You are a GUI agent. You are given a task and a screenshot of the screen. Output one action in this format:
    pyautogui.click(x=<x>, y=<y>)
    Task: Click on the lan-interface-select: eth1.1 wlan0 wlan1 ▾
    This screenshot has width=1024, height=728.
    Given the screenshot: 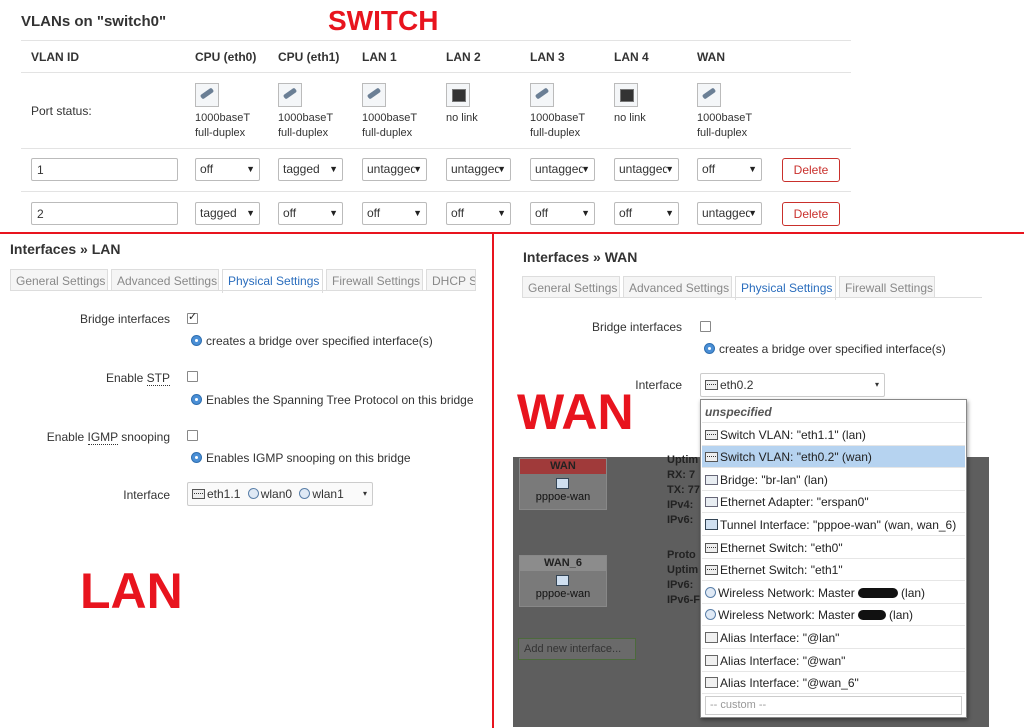 What is the action you would take?
    pyautogui.click(x=280, y=494)
    